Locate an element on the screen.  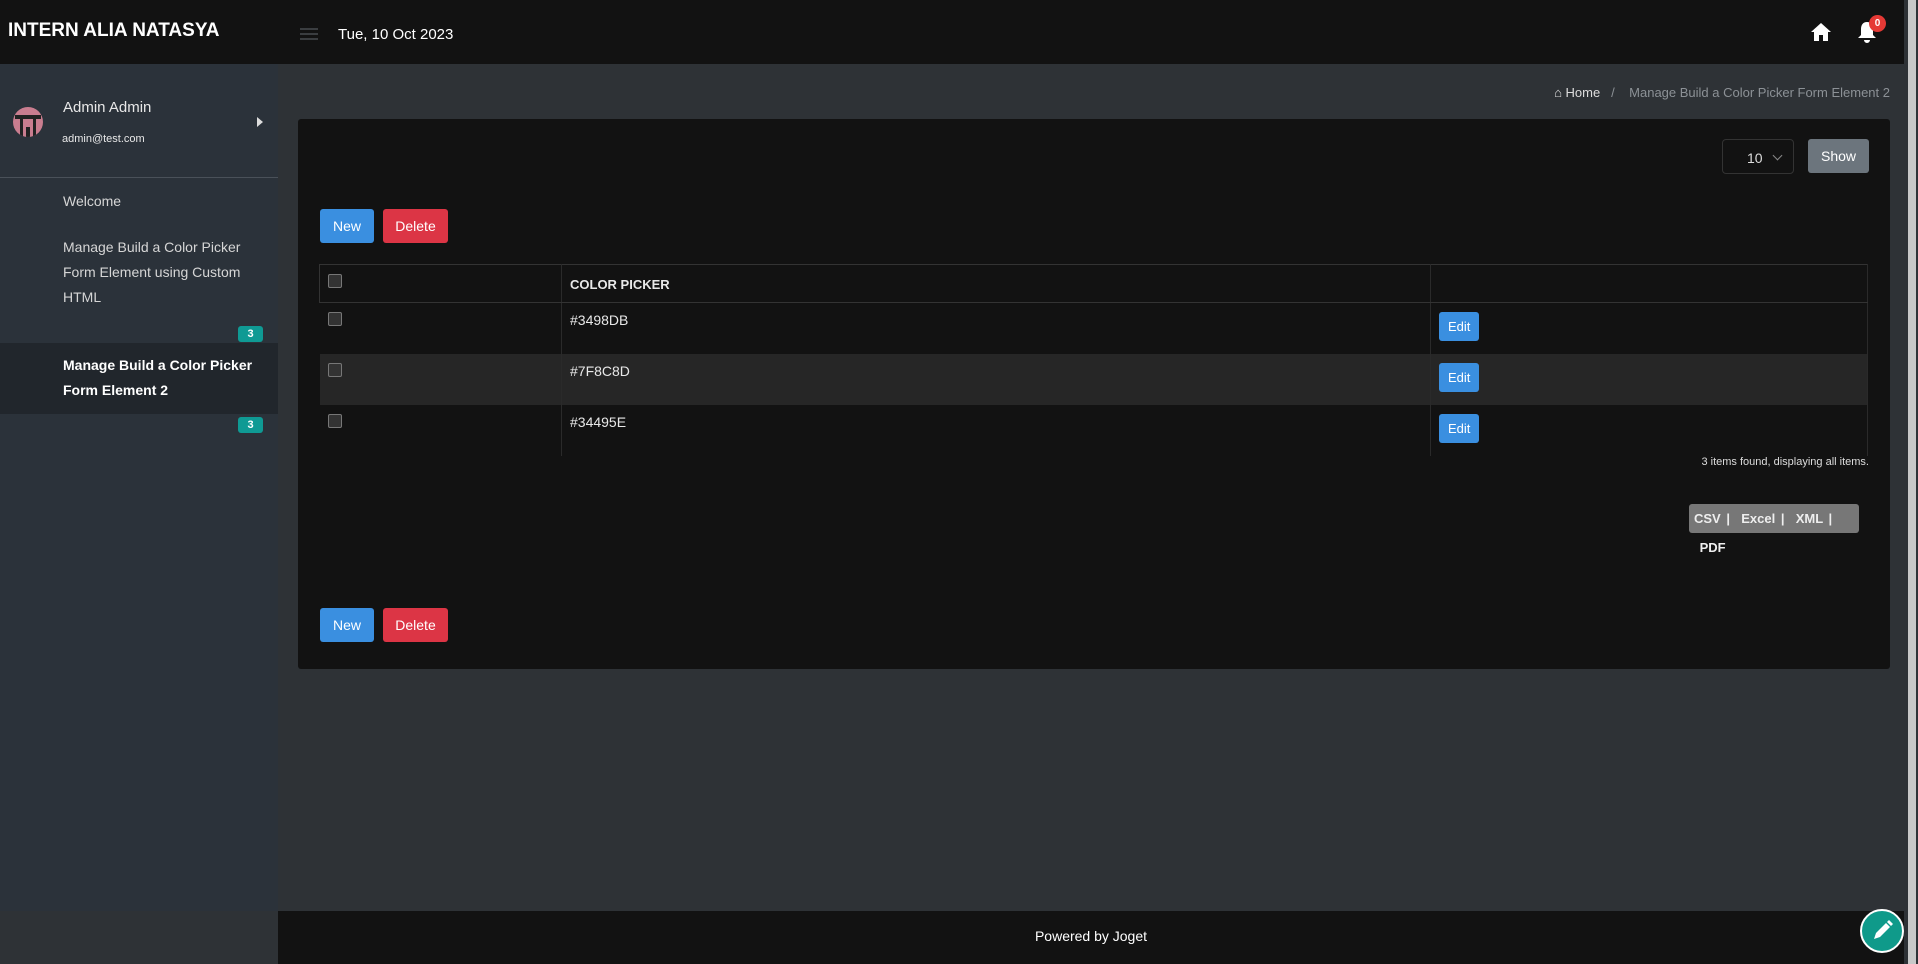
edit-pencil-button is located at coordinates (1882, 931).